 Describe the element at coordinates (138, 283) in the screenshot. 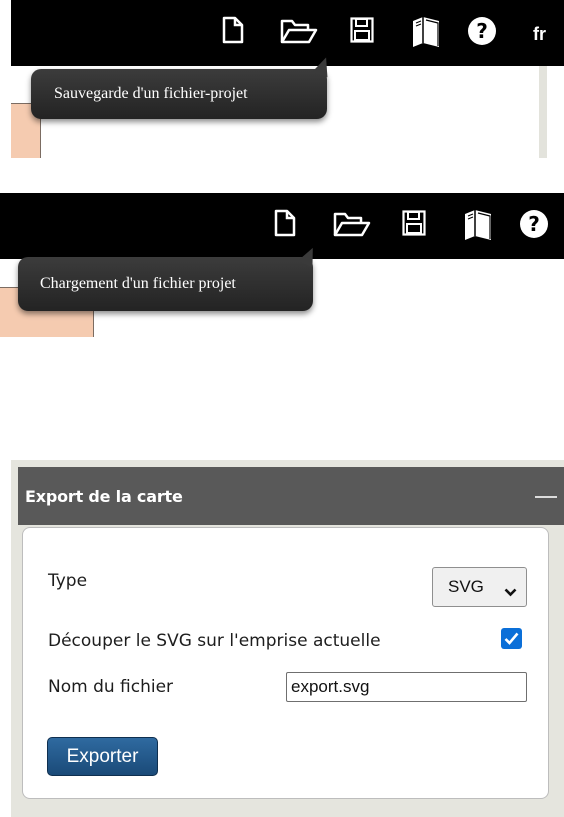

I see `tooltip-load-text: Chargement d'un fichier projet` at that location.